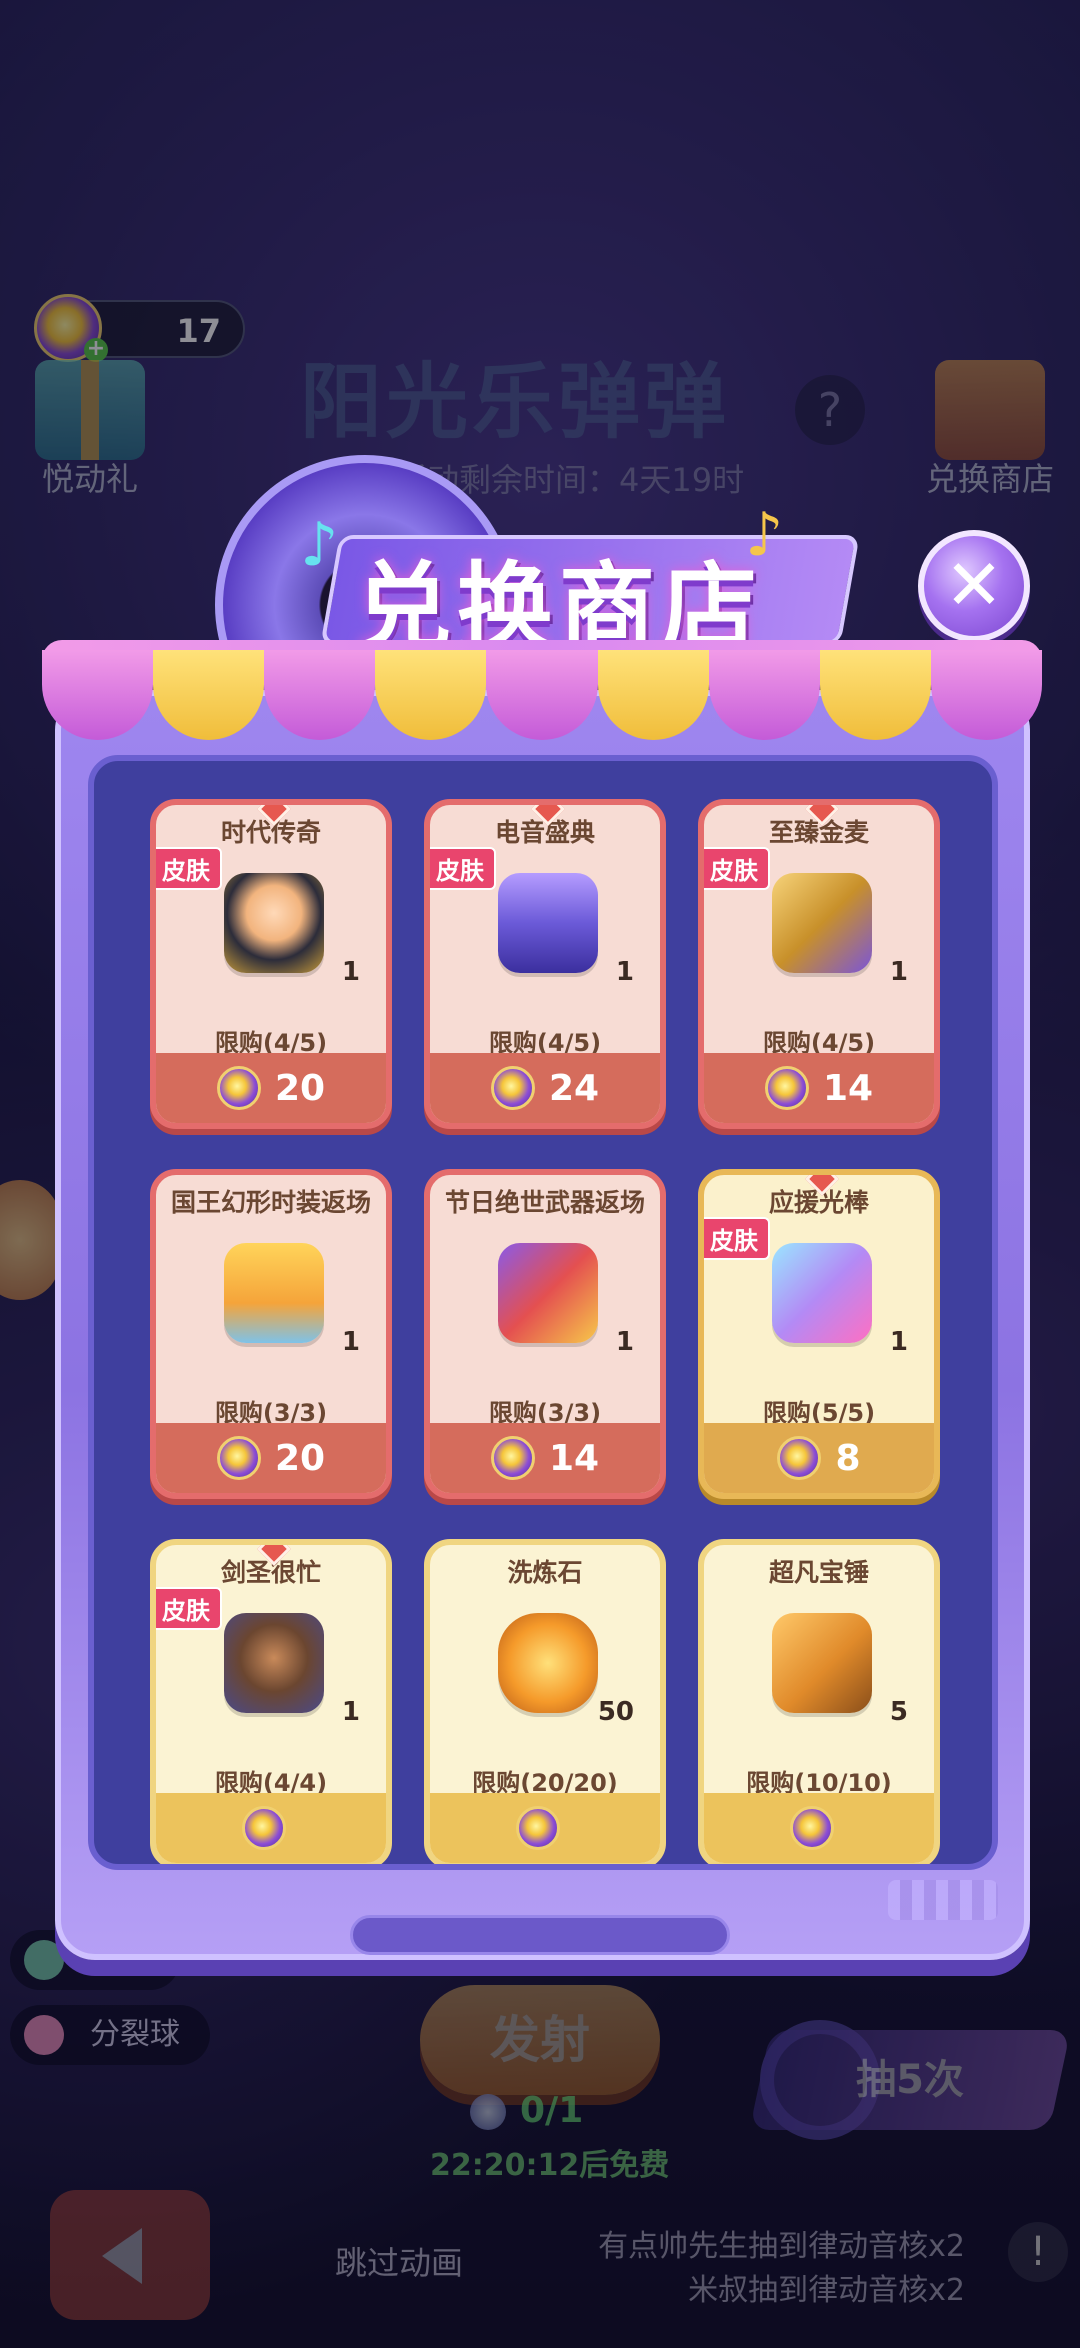  What do you see at coordinates (545, 1572) in the screenshot?
I see `item-name: 洗炼石` at bounding box center [545, 1572].